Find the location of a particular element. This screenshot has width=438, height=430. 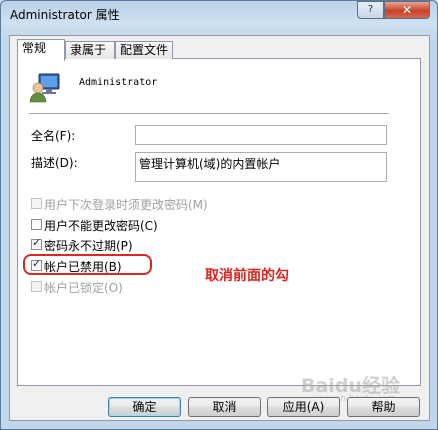

user-account-icon is located at coordinates (46, 88).